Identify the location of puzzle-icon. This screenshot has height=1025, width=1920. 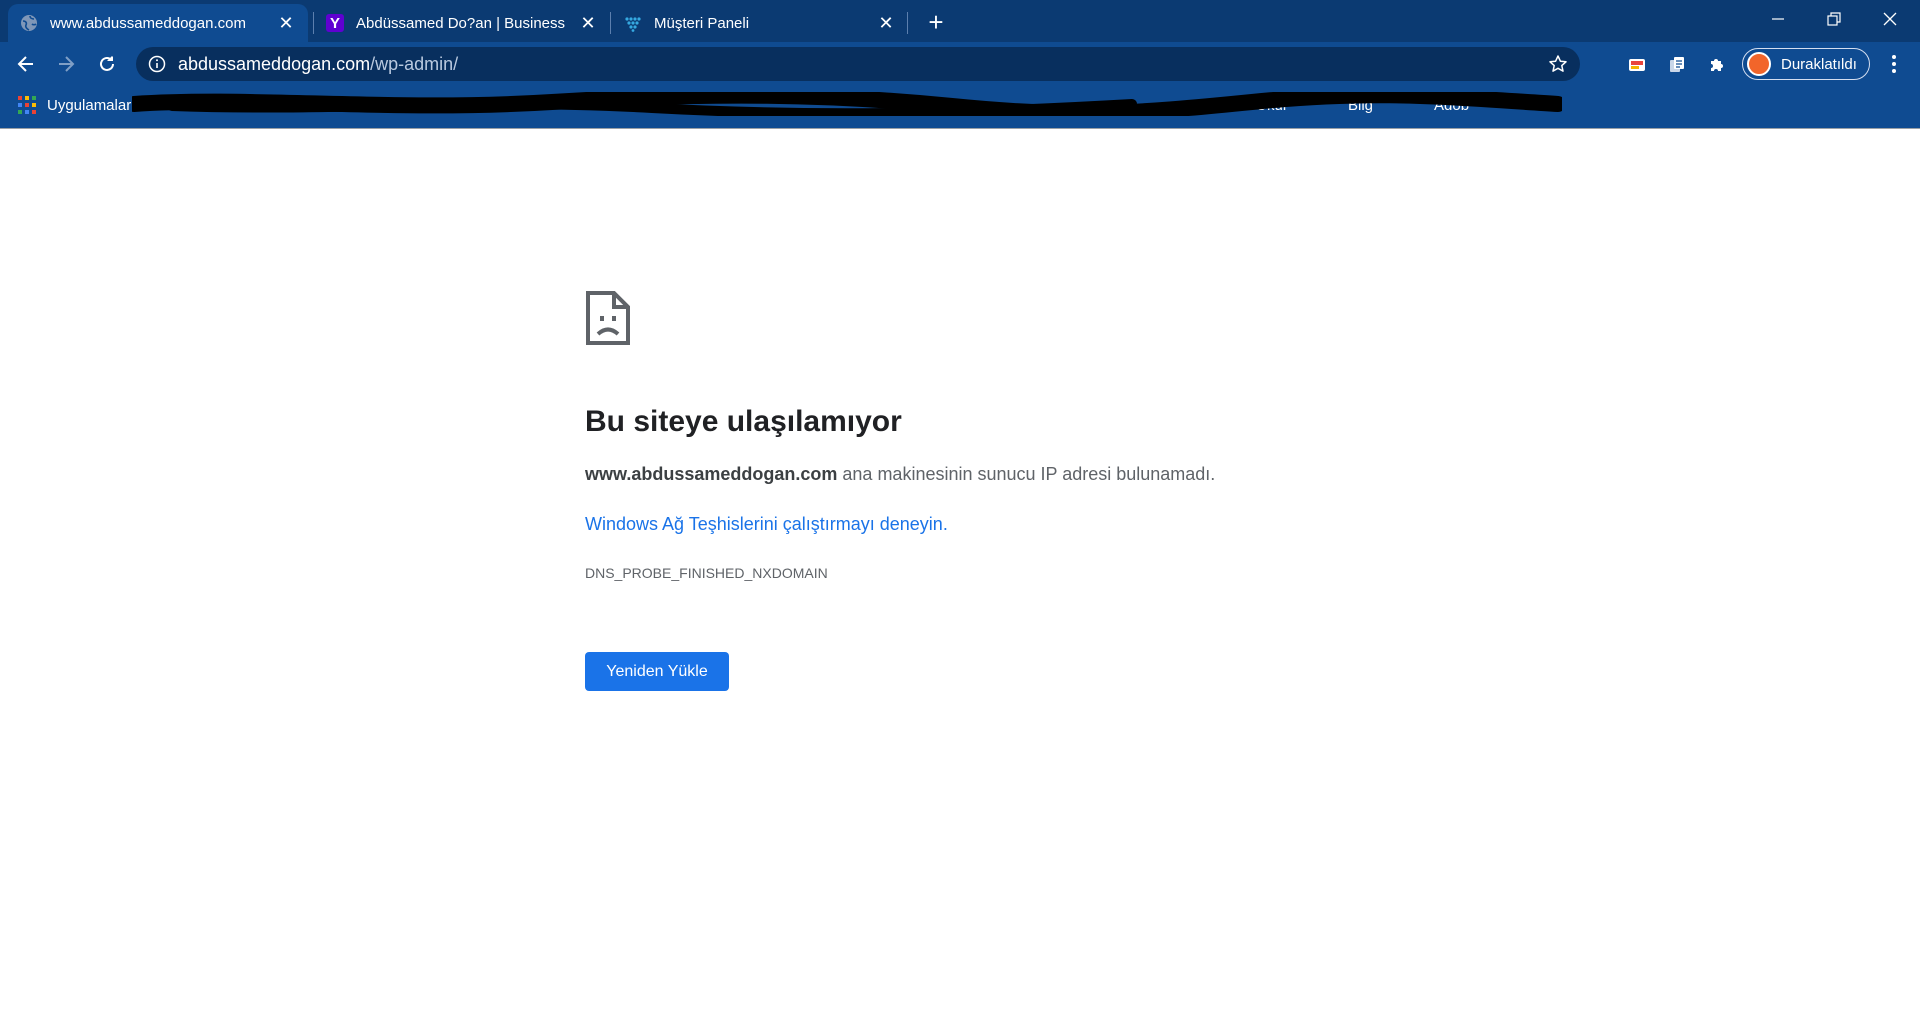
(1717, 65).